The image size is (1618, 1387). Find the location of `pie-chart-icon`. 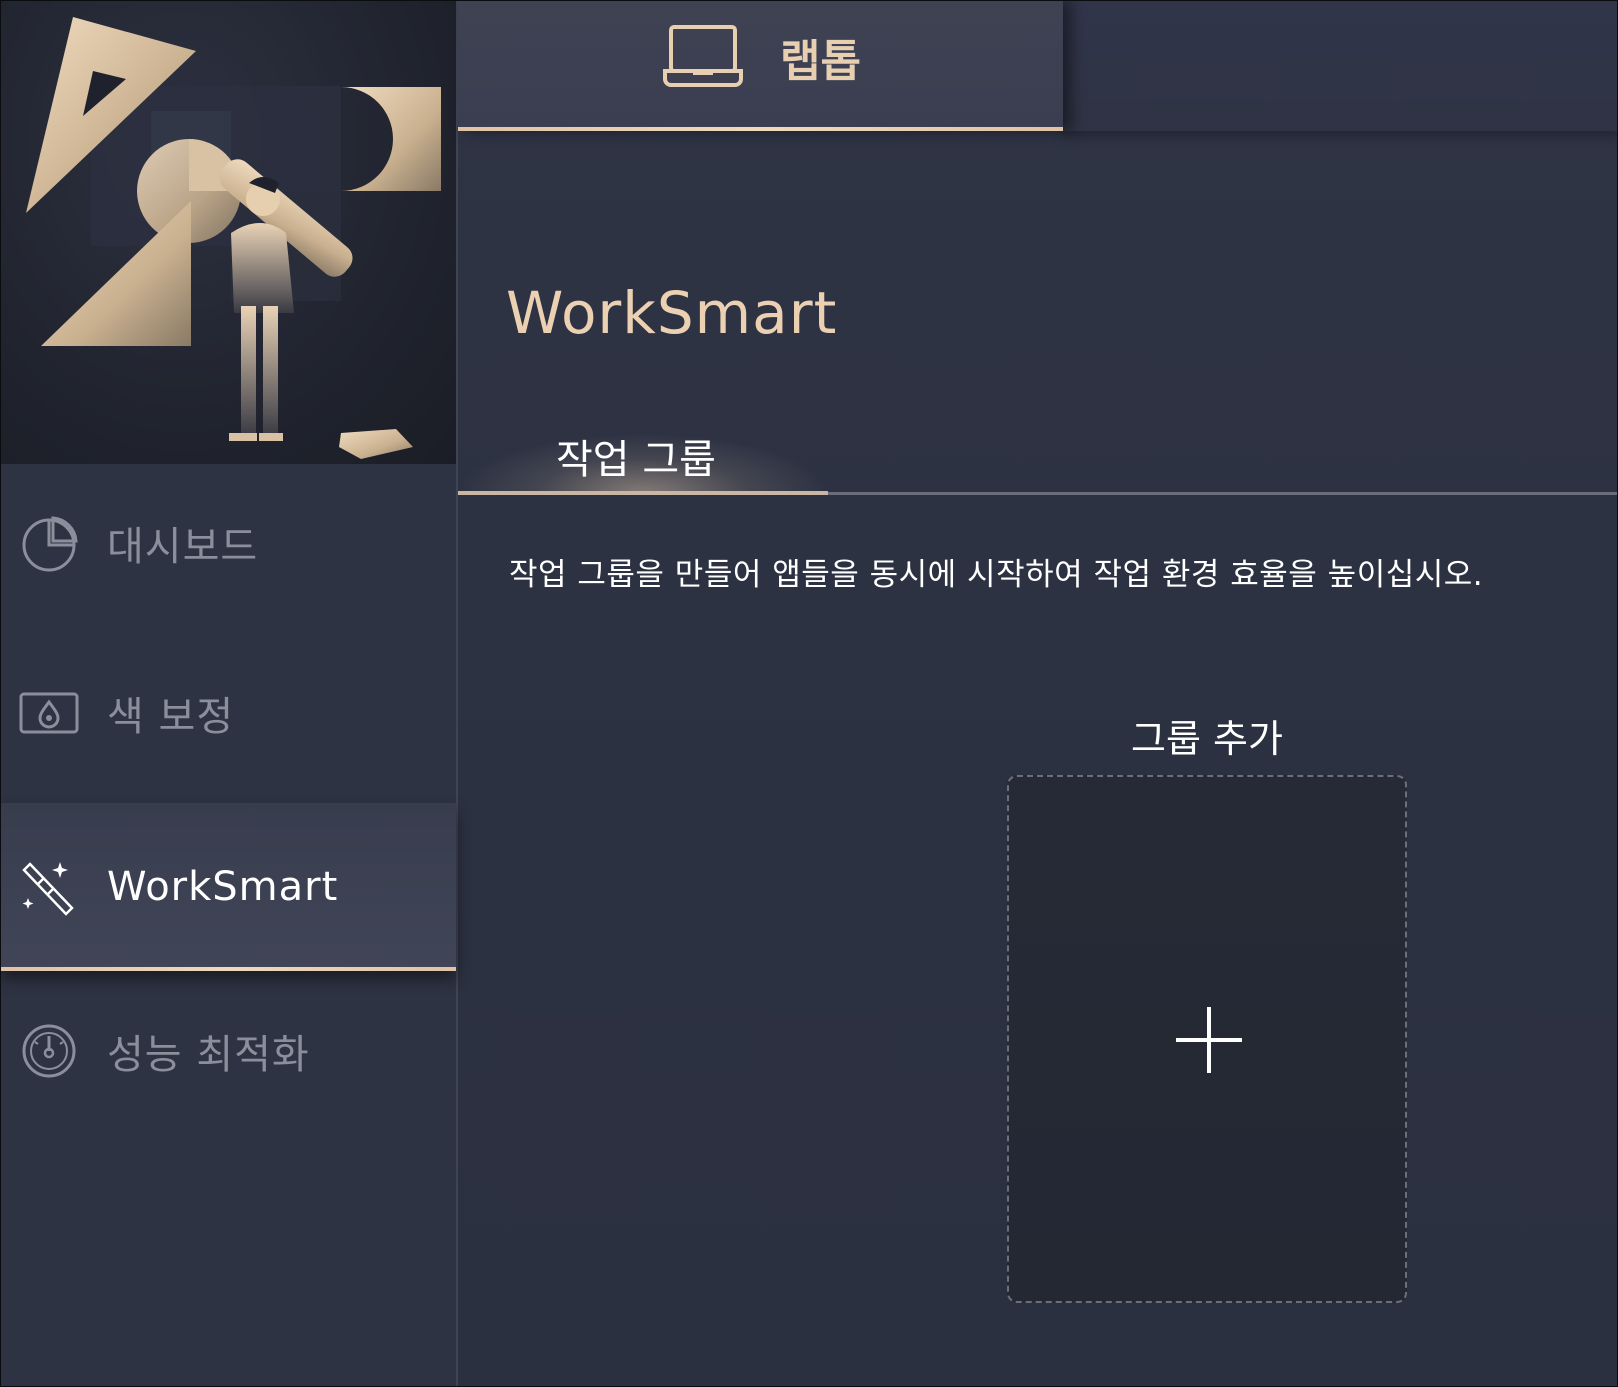

pie-chart-icon is located at coordinates (49, 543).